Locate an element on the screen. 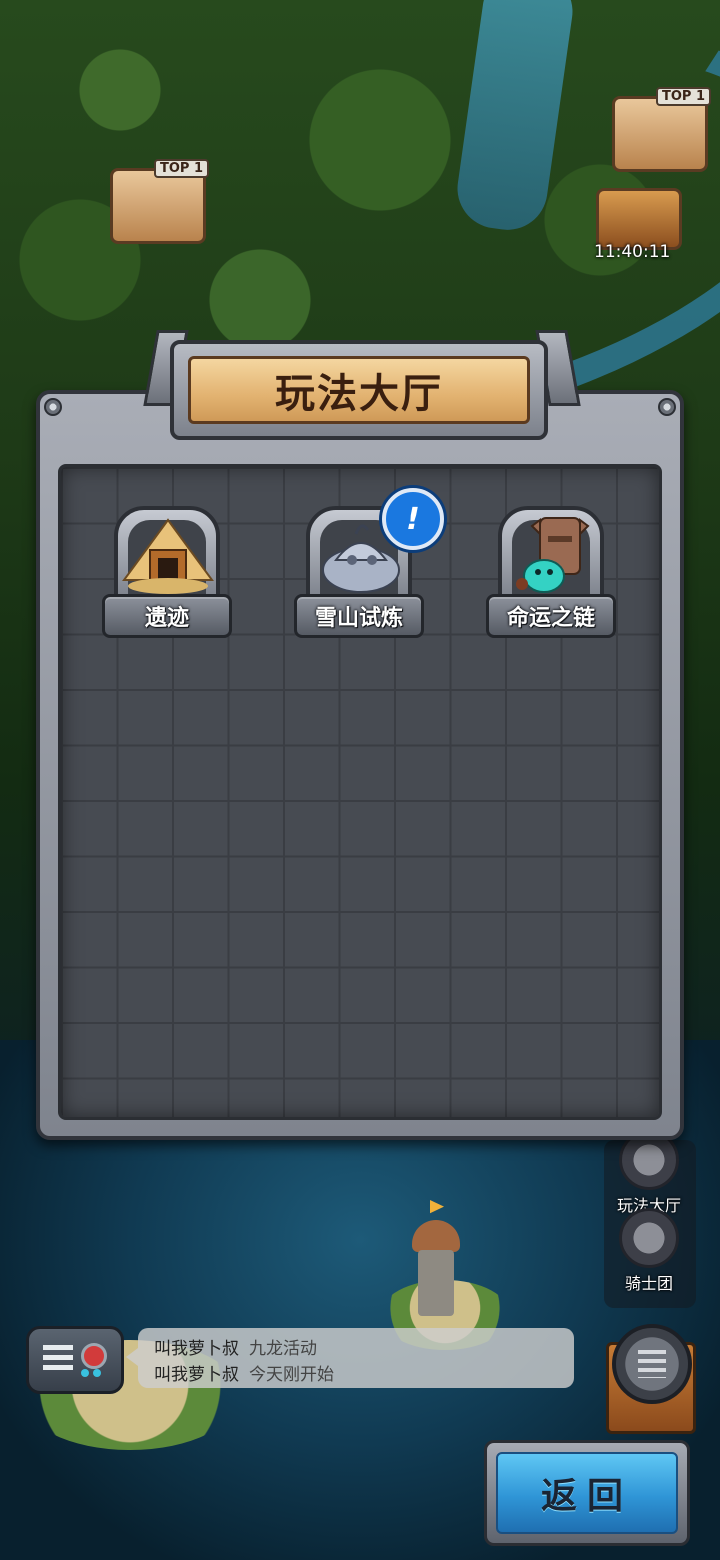  side-button-label: 骑士团 is located at coordinates (648, 1283).